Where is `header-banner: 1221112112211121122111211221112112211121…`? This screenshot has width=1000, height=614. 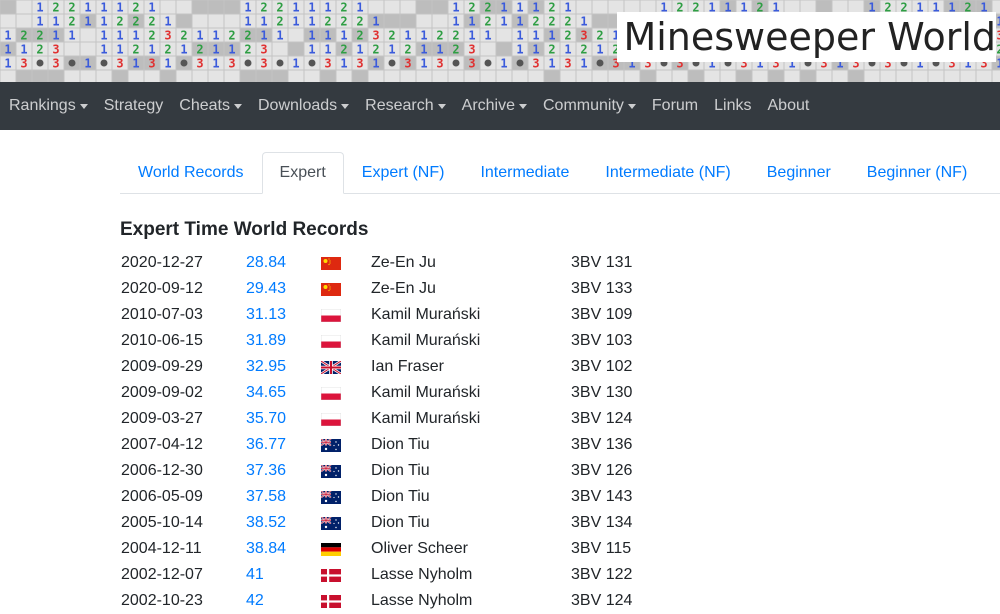
header-banner: 1221112112211121122111211221112112211121… is located at coordinates (500, 41).